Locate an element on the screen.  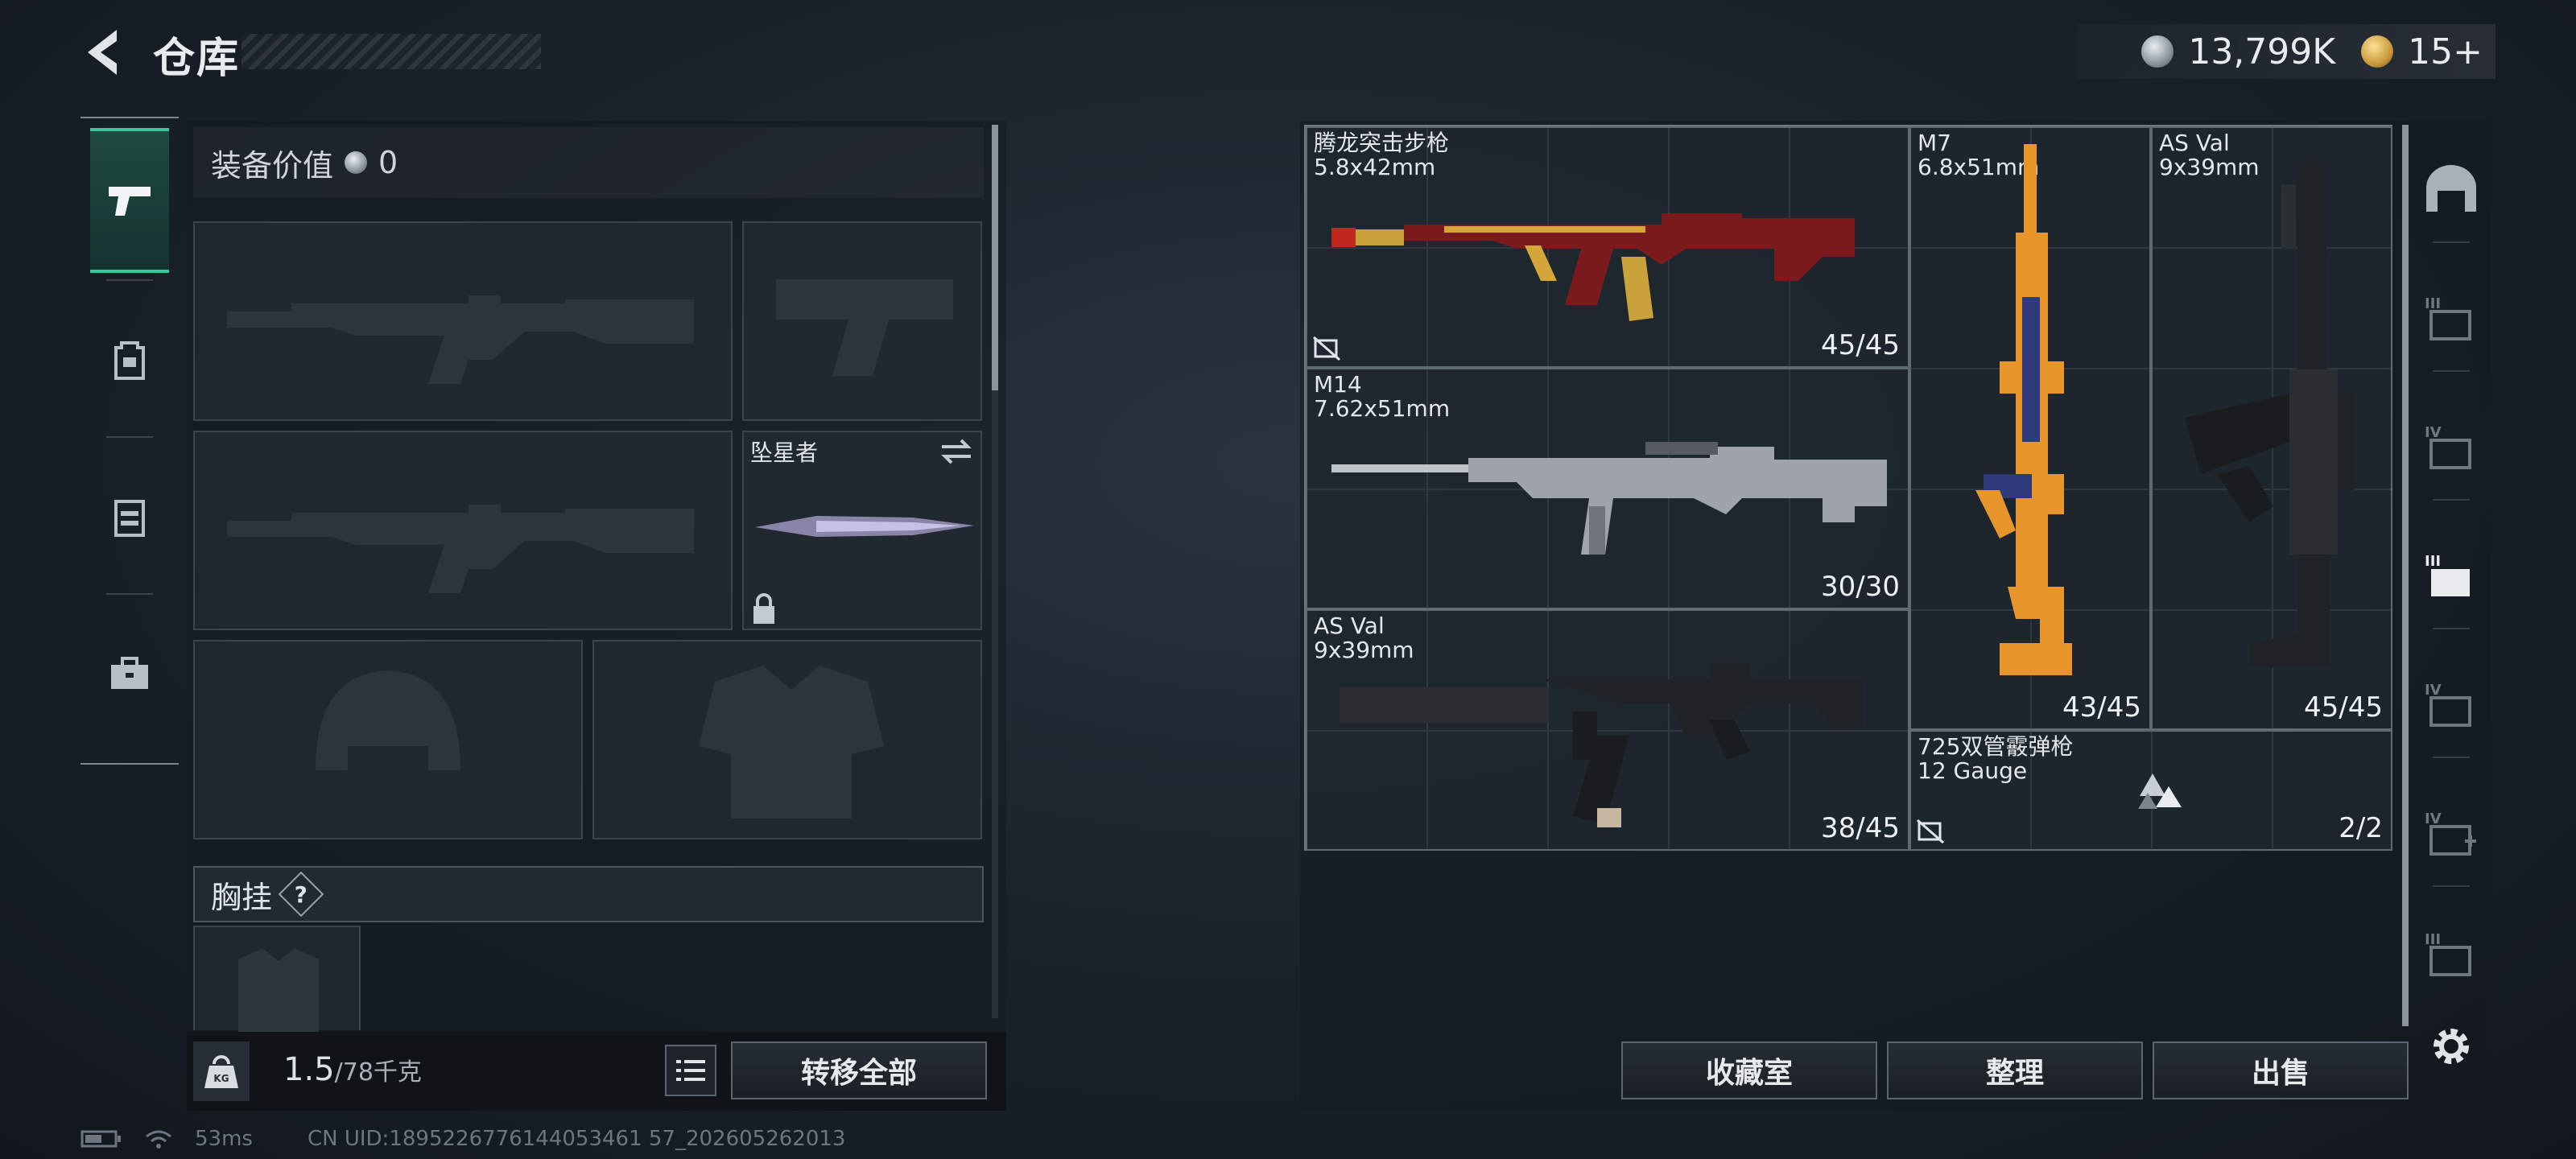
helmet-slot is located at coordinates (388, 739).